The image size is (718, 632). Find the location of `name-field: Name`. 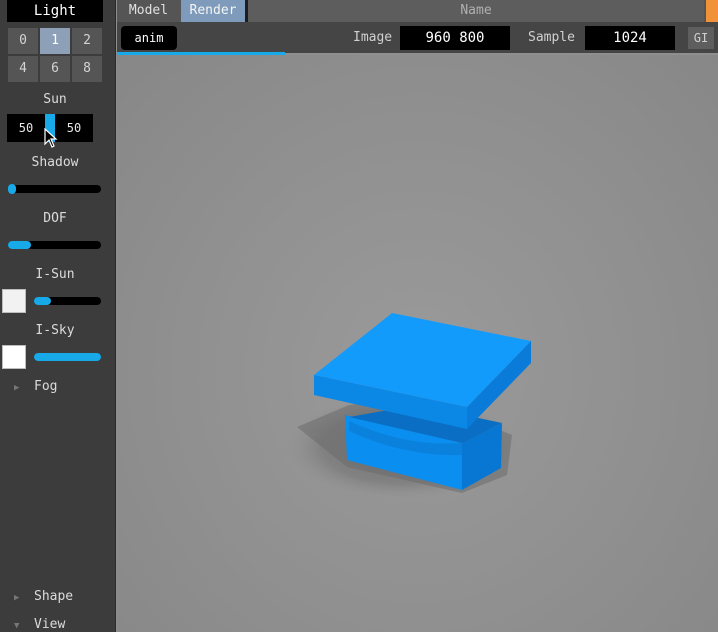

name-field: Name is located at coordinates (476, 11).